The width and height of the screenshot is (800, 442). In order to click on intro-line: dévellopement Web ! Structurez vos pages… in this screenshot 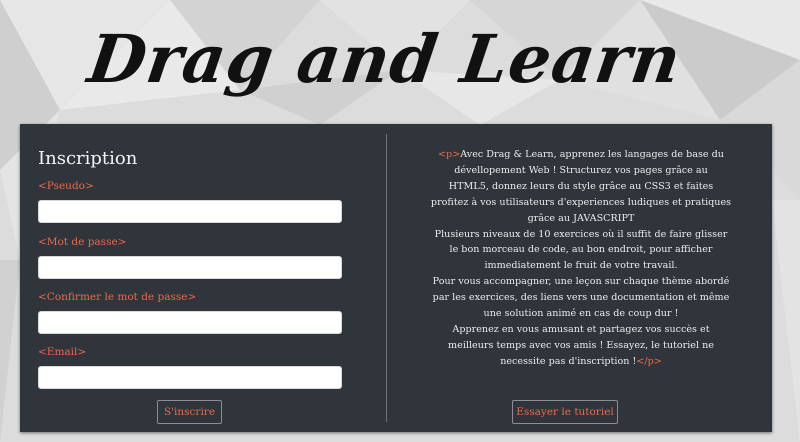, I will do `click(581, 170)`.